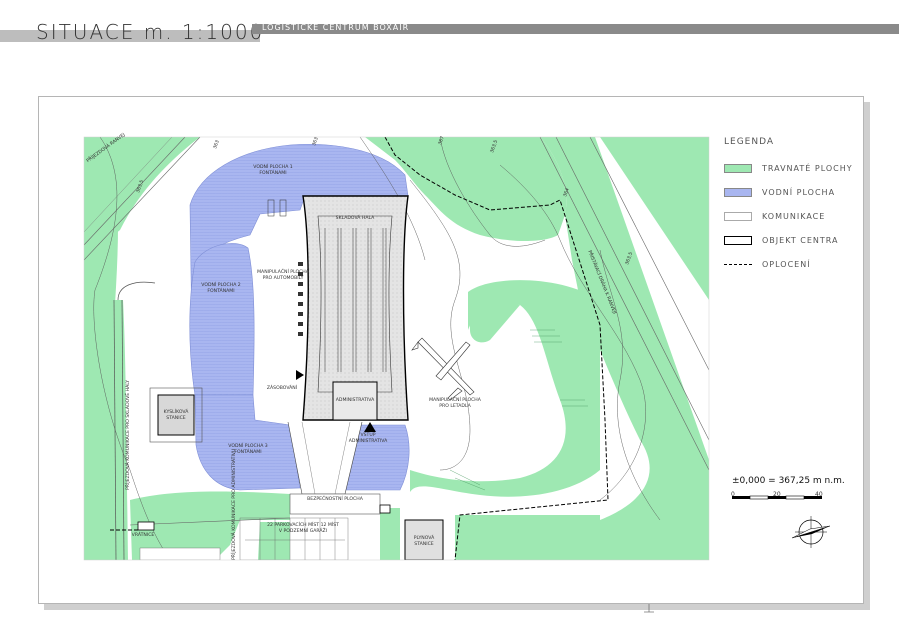  What do you see at coordinates (455, 403) in the screenshot?
I see `label-aircraft-area: MANIPULAČNÍ PLOCHA PRO LETADLA` at bounding box center [455, 403].